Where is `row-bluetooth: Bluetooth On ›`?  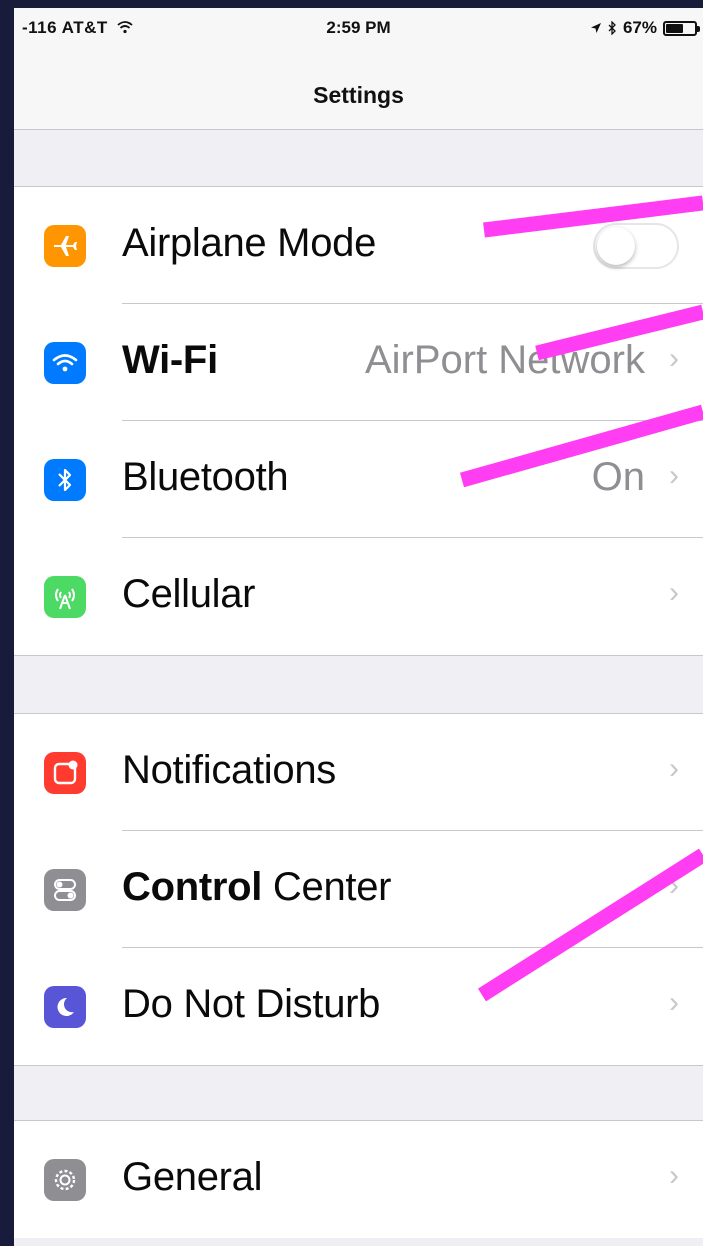 row-bluetooth: Bluetooth On › is located at coordinates (358, 479).